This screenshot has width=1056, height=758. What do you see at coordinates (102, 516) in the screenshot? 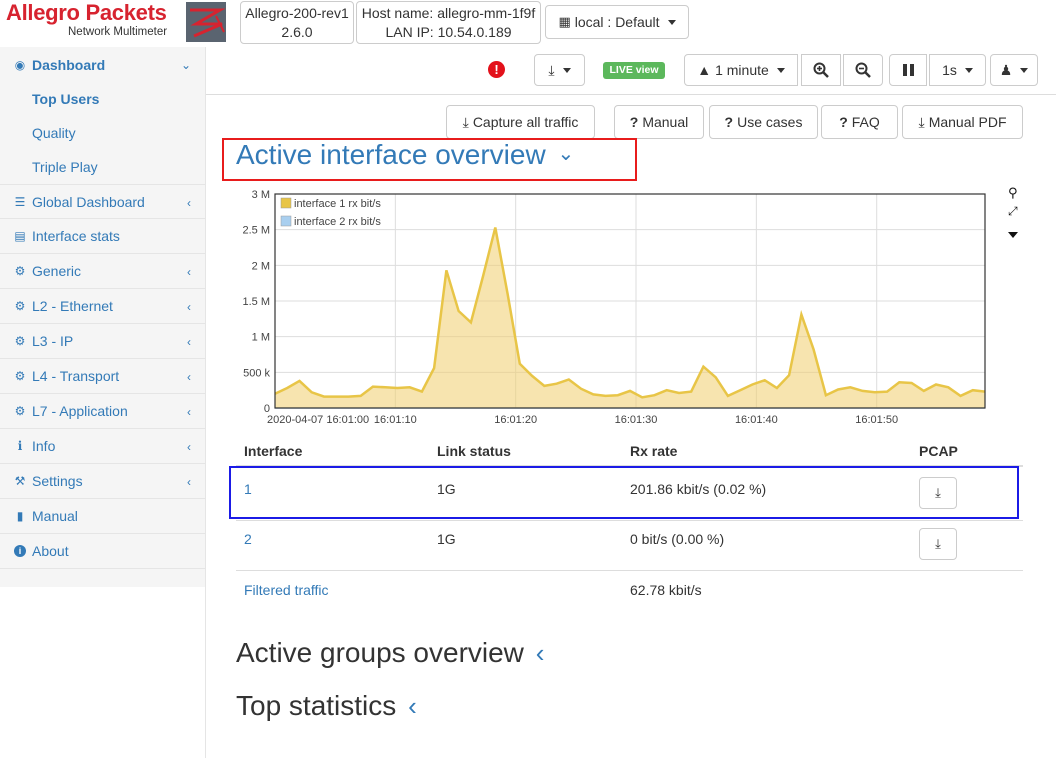
I see `sidebar-item-manual: ▮ Manual` at bounding box center [102, 516].